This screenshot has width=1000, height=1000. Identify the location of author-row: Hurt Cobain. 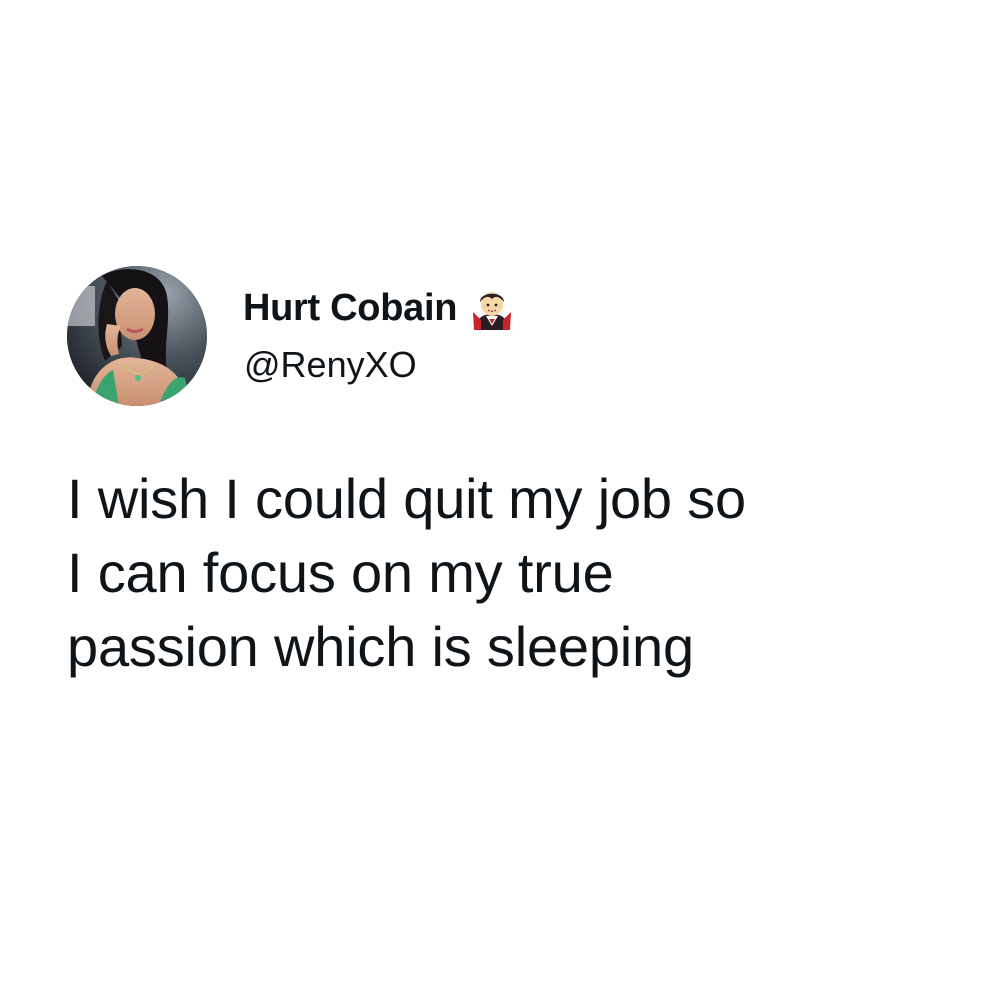
(379, 308).